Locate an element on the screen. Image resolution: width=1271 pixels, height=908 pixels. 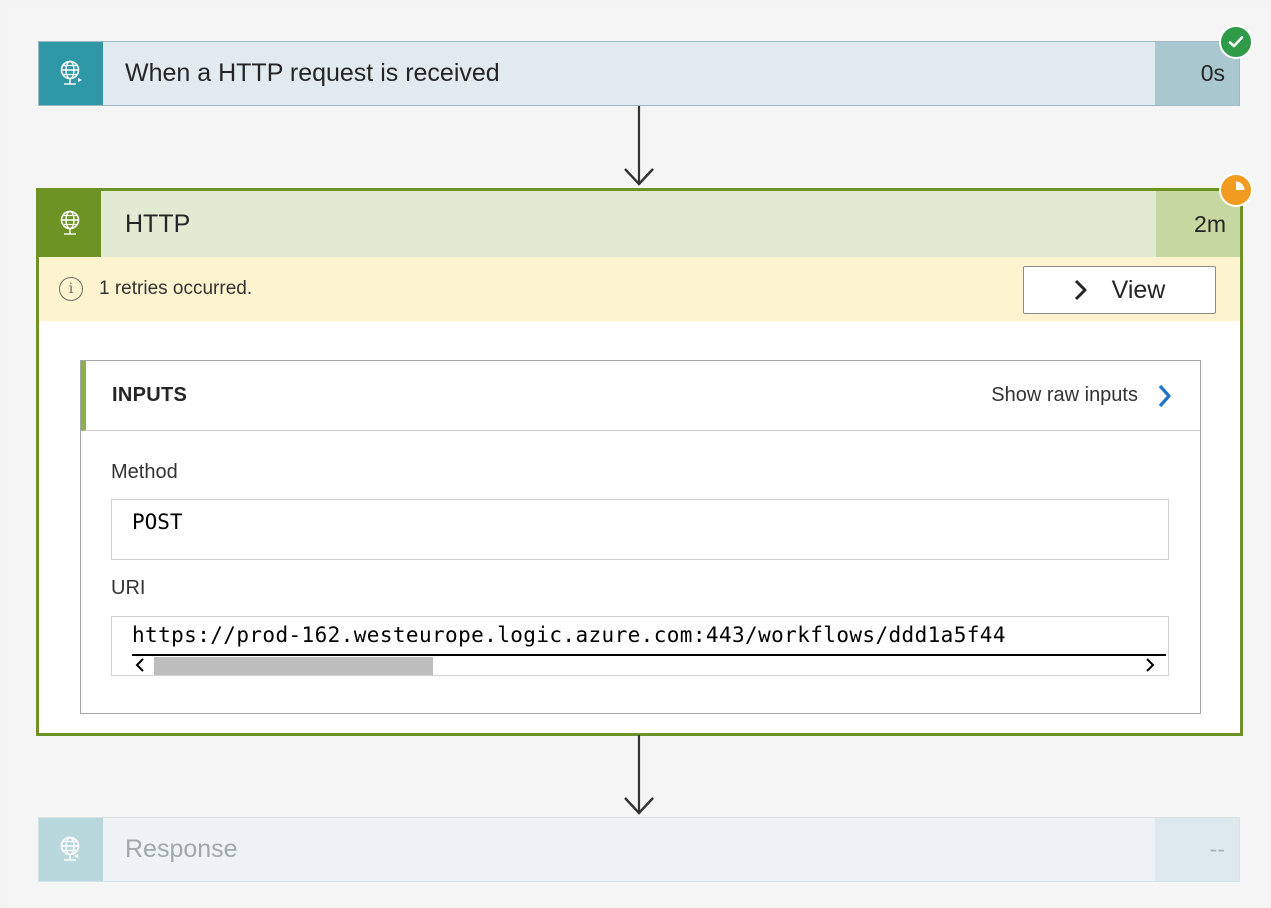
scrollbar-thumb is located at coordinates (293, 666).